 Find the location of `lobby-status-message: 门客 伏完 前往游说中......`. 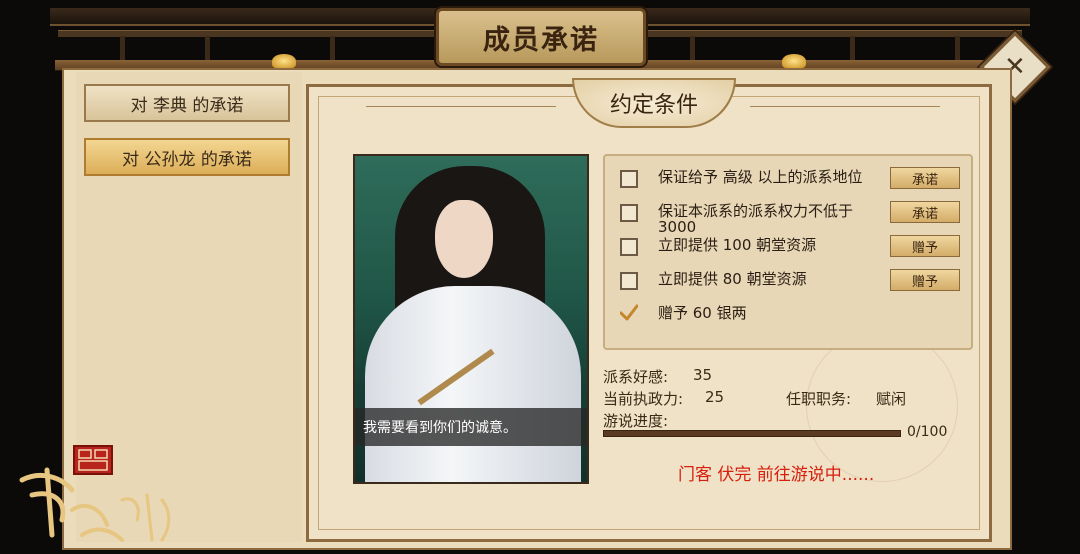

lobby-status-message: 门客 伏完 前往游说中...... is located at coordinates (776, 475).